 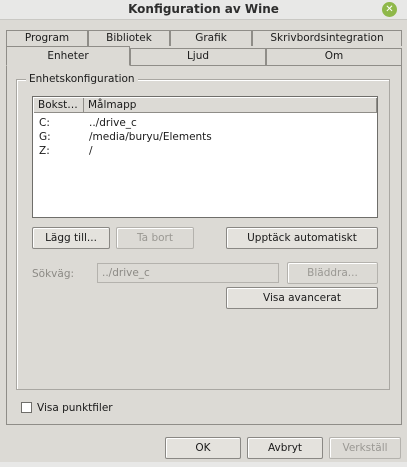 I want to click on tab-grafik: Grafik, so click(x=211, y=38).